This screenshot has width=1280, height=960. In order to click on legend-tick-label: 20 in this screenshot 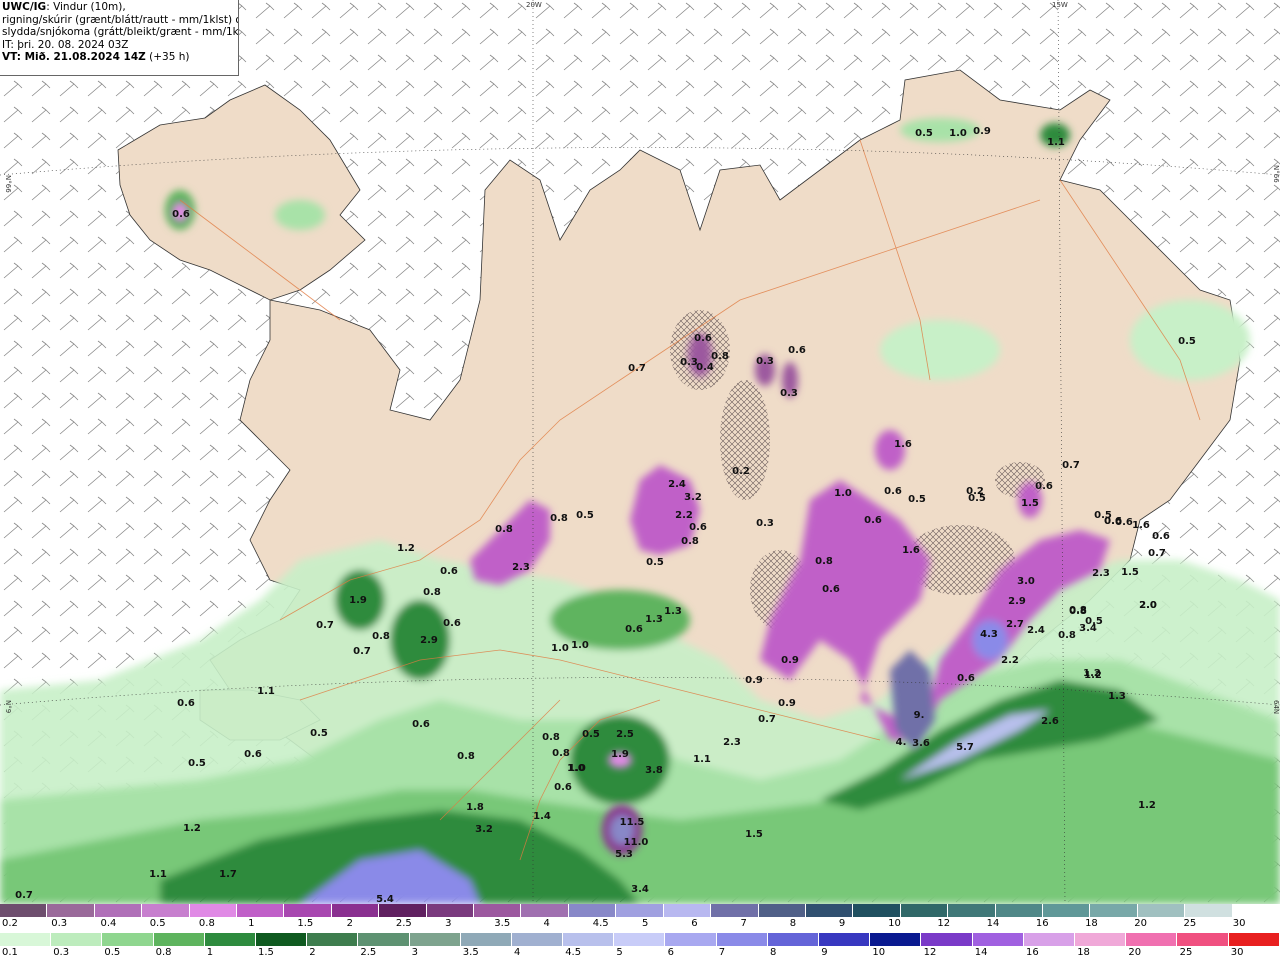, I will do `click(1141, 923)`.